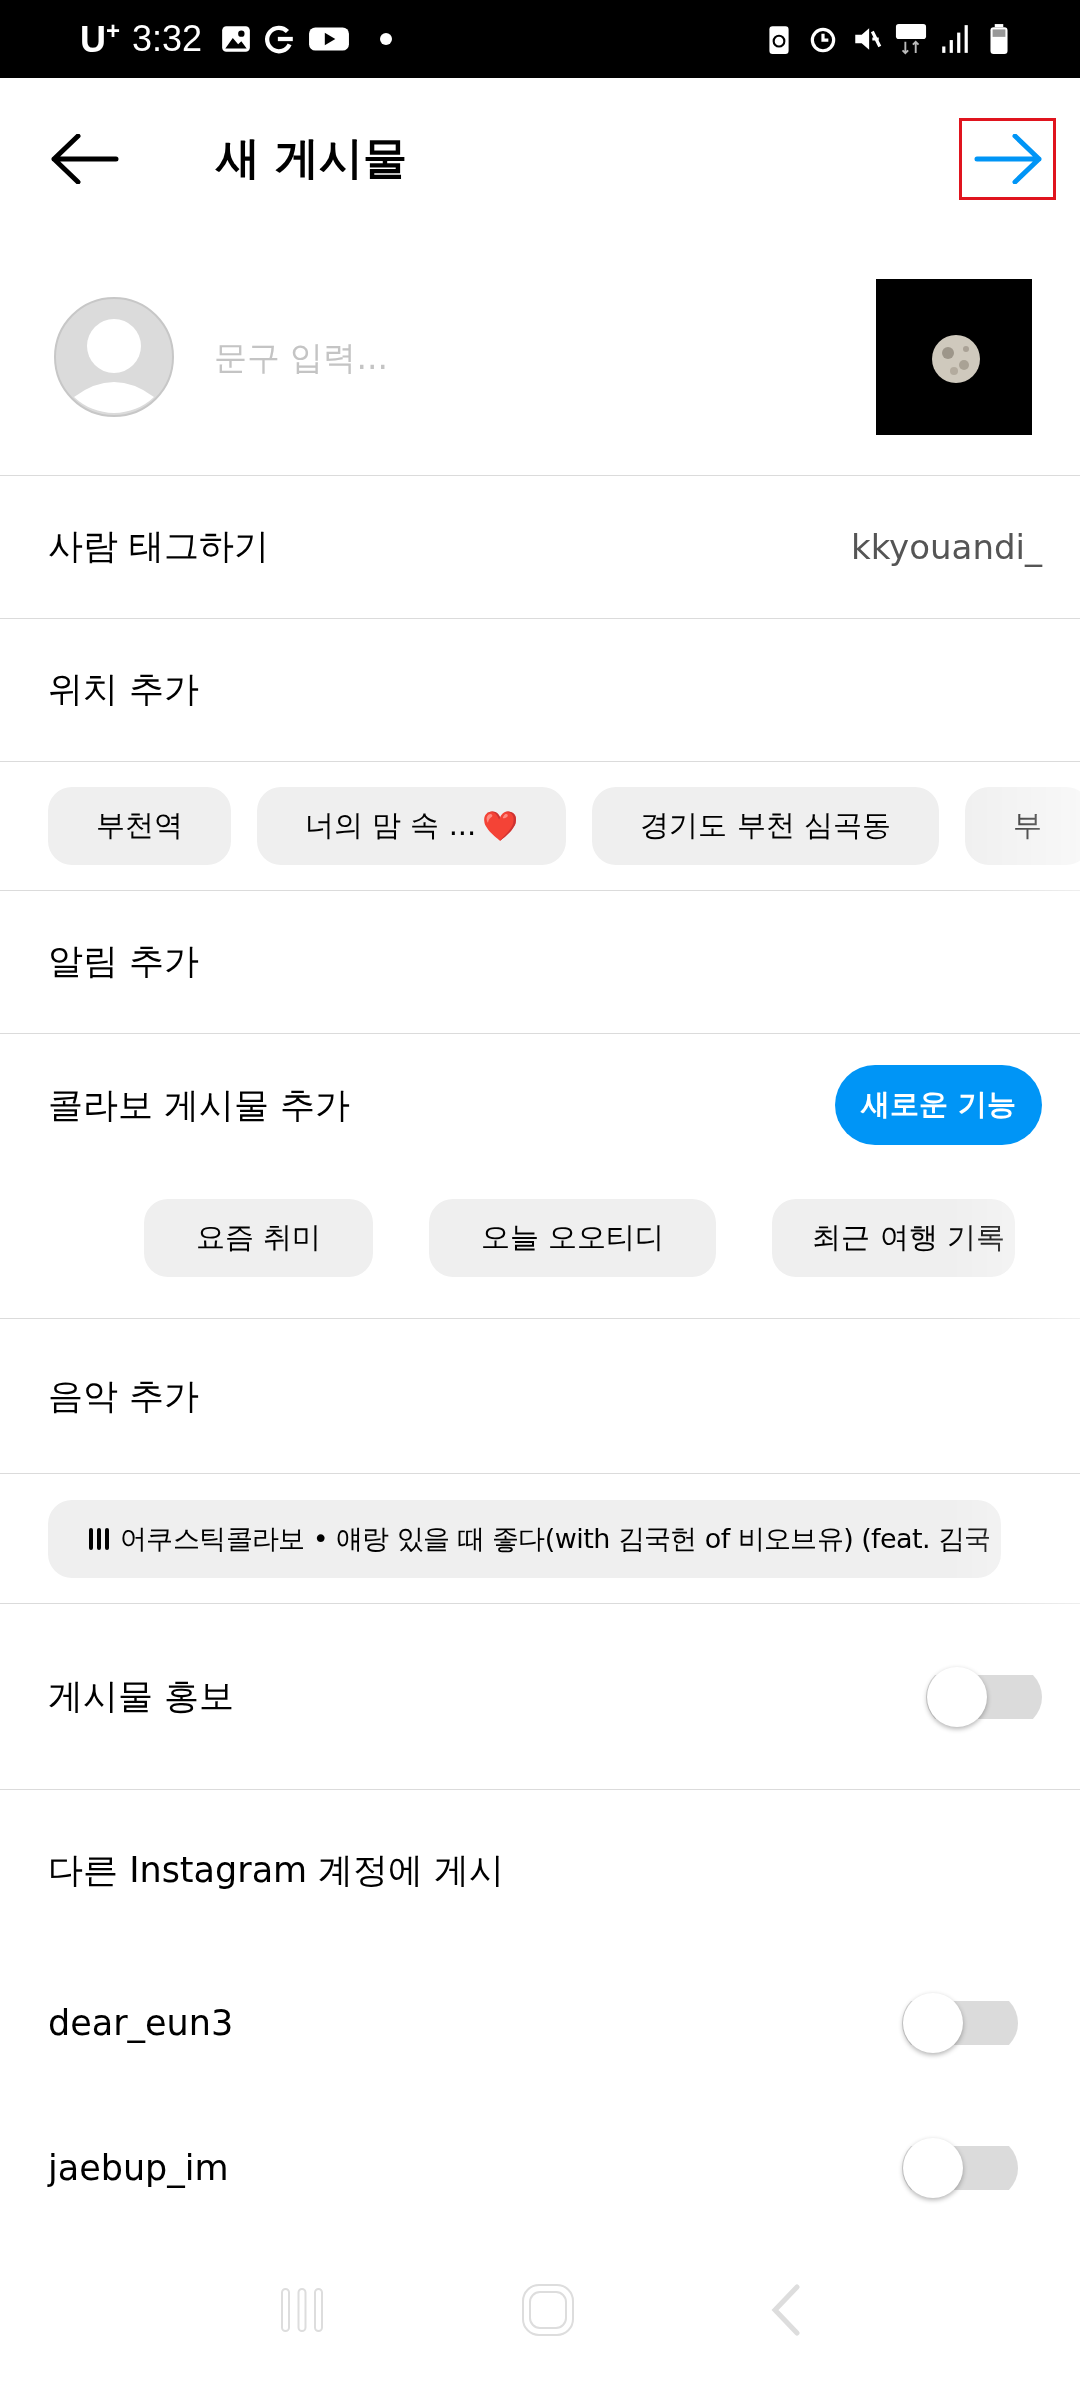  What do you see at coordinates (259, 1237) in the screenshot?
I see `collab-chip: 요즘 취미` at bounding box center [259, 1237].